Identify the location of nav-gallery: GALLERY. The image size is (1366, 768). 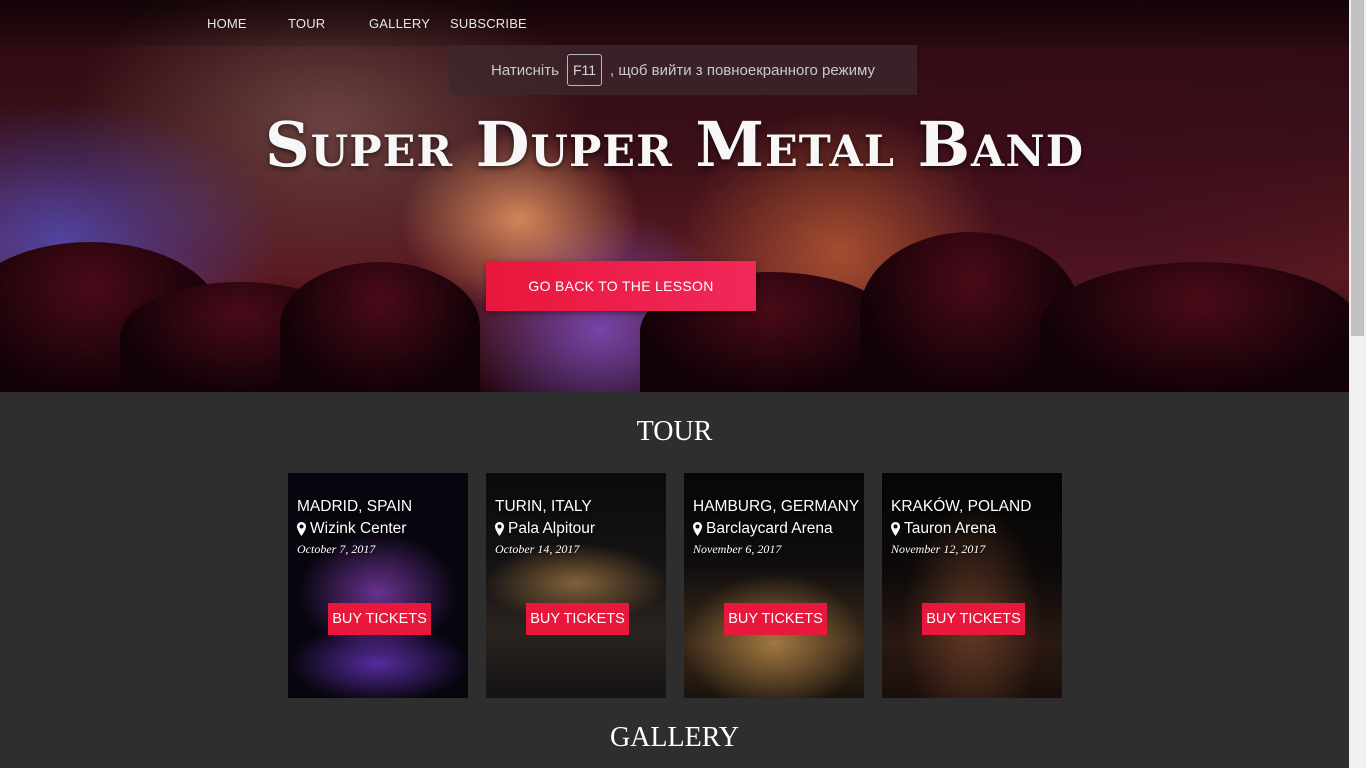
(399, 23).